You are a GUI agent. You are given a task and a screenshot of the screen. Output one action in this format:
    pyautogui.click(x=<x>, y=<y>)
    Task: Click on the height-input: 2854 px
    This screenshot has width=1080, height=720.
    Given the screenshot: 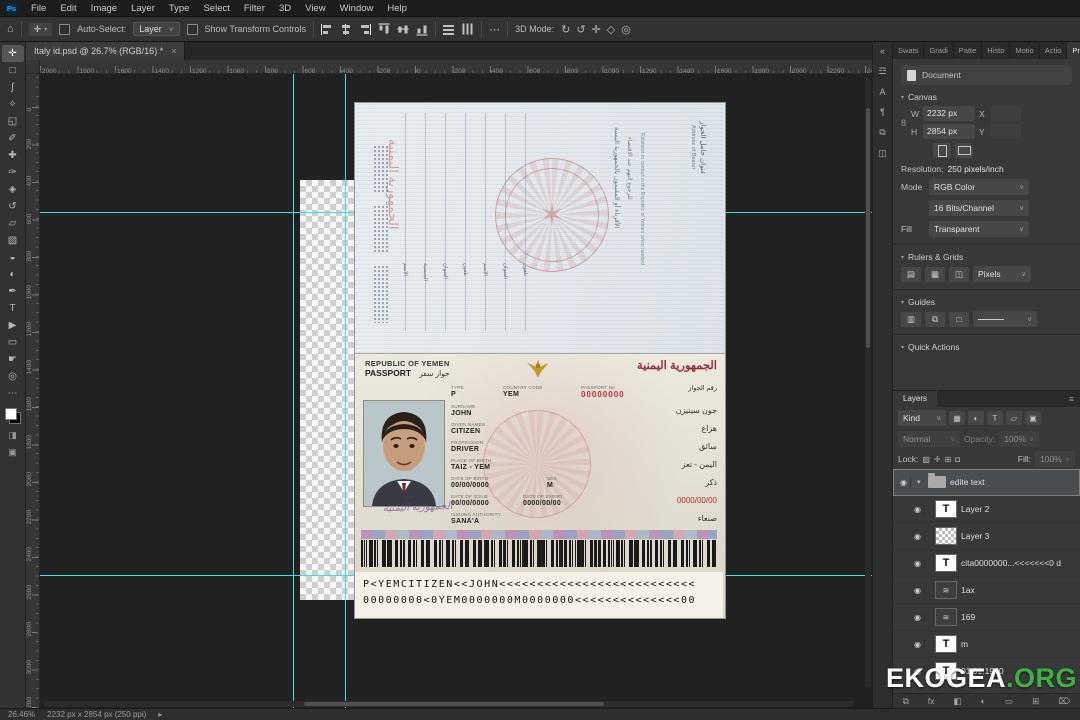 What is the action you would take?
    pyautogui.click(x=949, y=131)
    